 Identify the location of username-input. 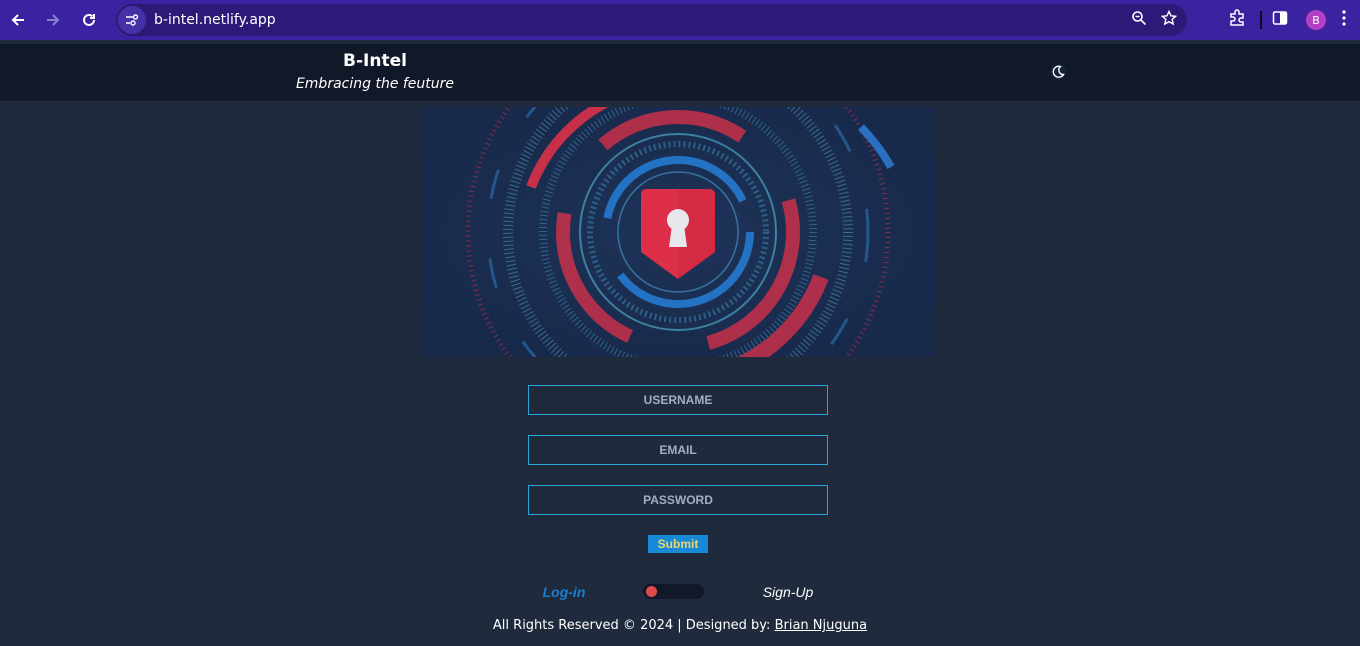
(678, 400).